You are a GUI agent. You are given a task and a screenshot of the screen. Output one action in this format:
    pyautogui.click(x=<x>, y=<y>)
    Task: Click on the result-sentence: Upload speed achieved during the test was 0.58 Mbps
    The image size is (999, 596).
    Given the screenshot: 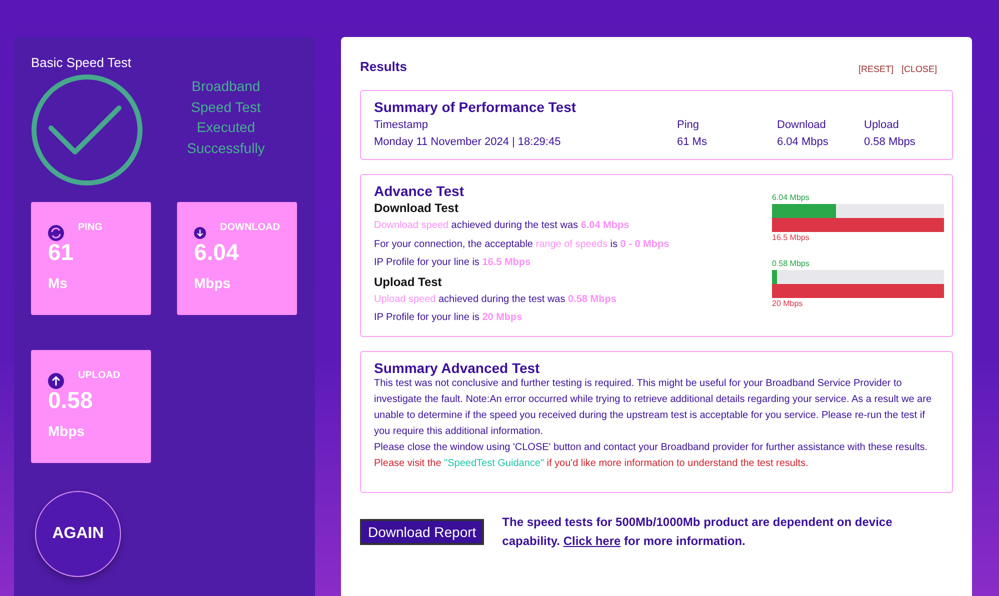 What is the action you would take?
    pyautogui.click(x=495, y=299)
    